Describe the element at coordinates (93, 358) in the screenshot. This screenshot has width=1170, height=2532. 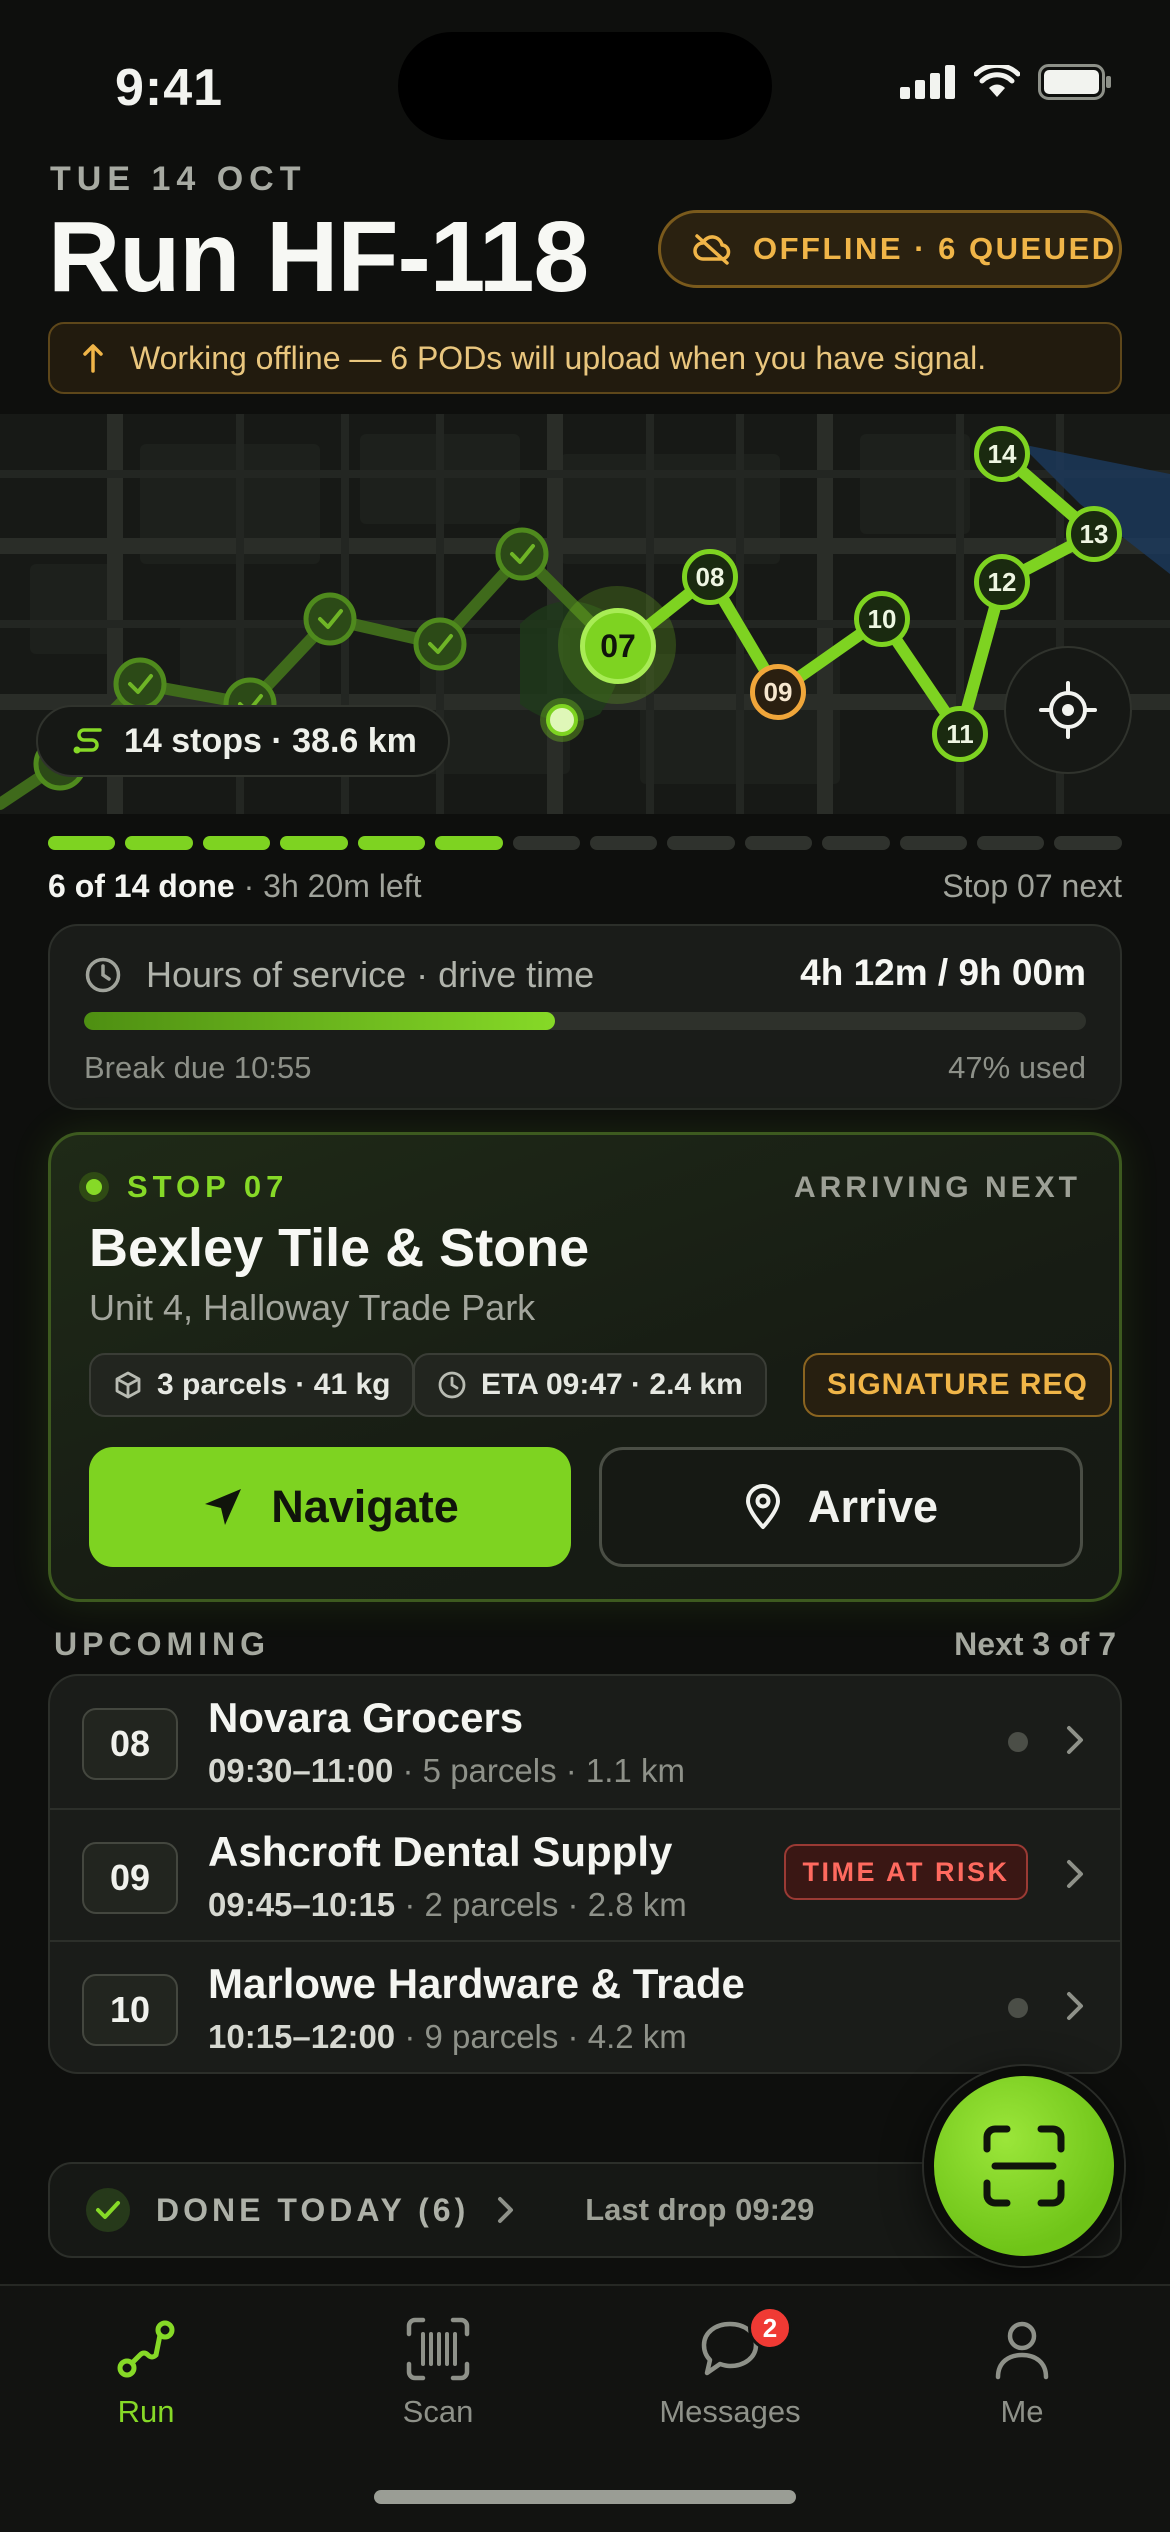
I see `arrow-up-icon` at that location.